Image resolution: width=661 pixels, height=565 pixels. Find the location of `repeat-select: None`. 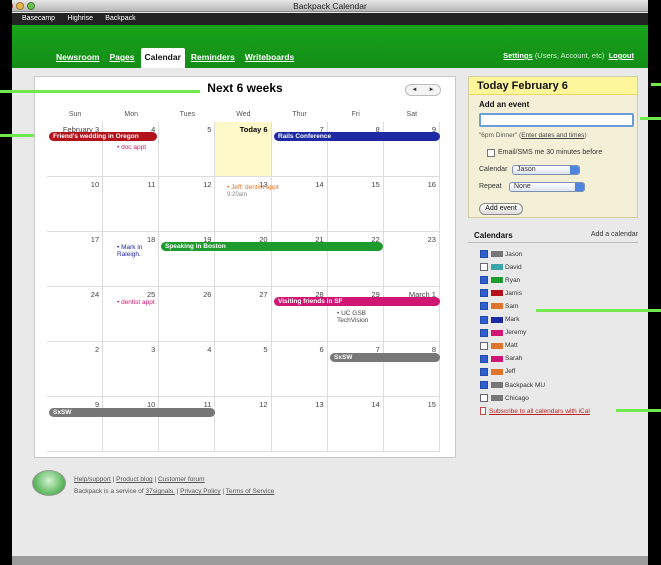

repeat-select: None is located at coordinates (547, 187).